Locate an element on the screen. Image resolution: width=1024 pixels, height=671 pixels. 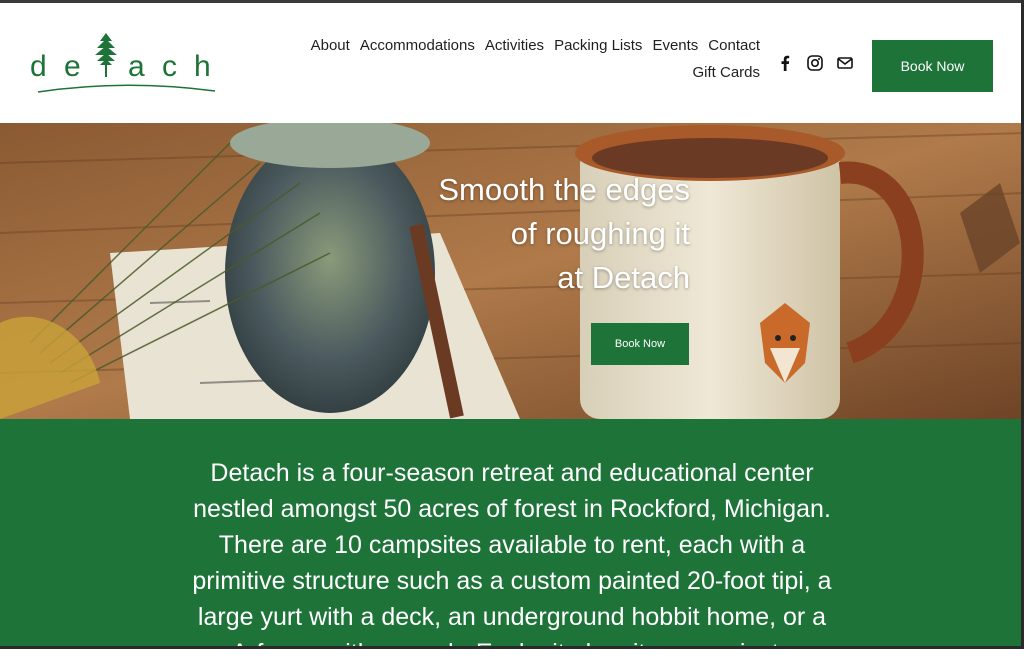
nav-packing-lists: Packing Lists is located at coordinates (598, 45).